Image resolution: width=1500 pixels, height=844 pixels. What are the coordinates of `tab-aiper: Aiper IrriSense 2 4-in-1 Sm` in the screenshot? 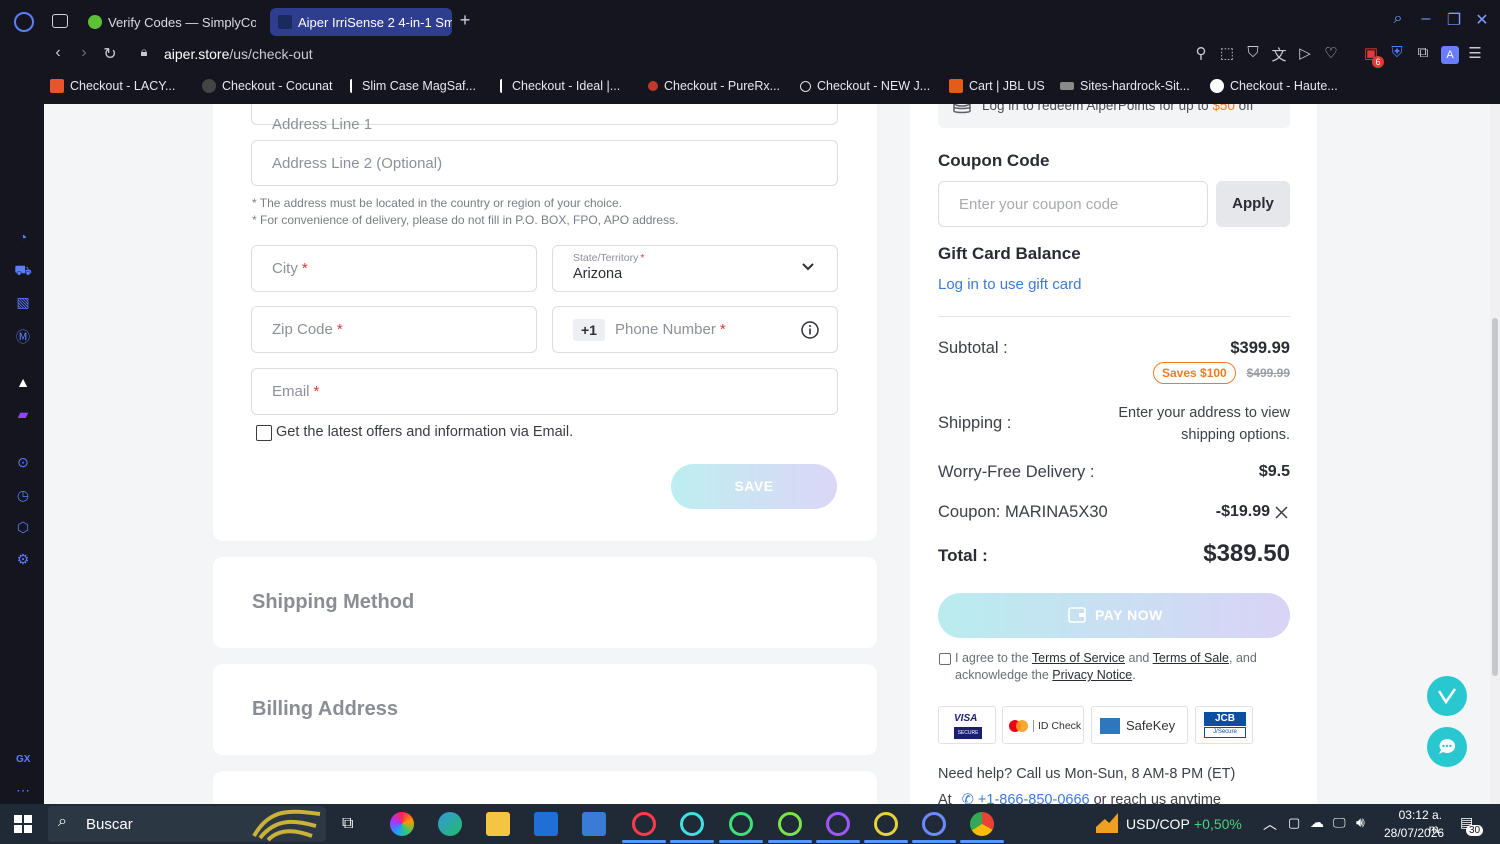 It's located at (361, 22).